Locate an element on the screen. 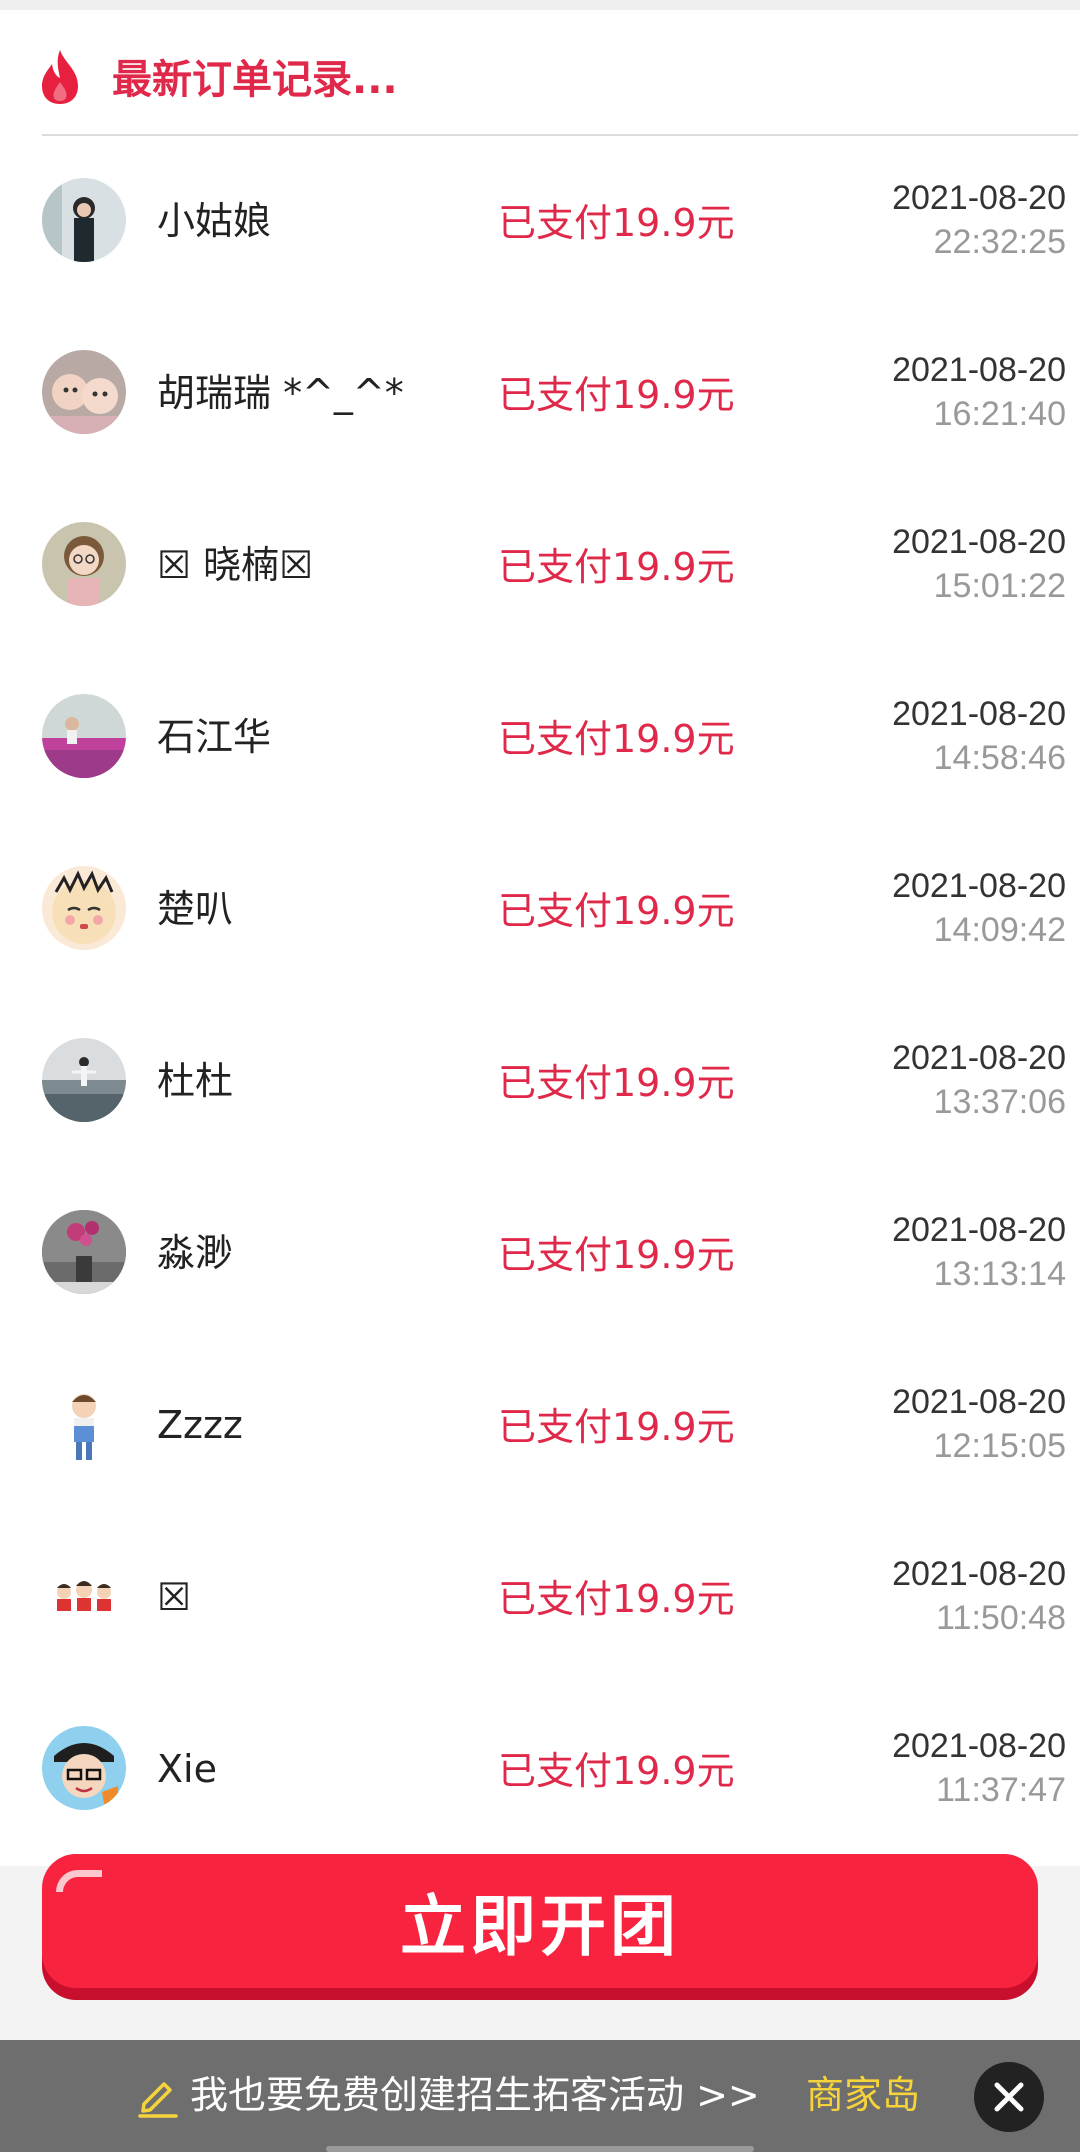 This screenshot has height=2152, width=1080. customer-name: 小姑娘 is located at coordinates (214, 221).